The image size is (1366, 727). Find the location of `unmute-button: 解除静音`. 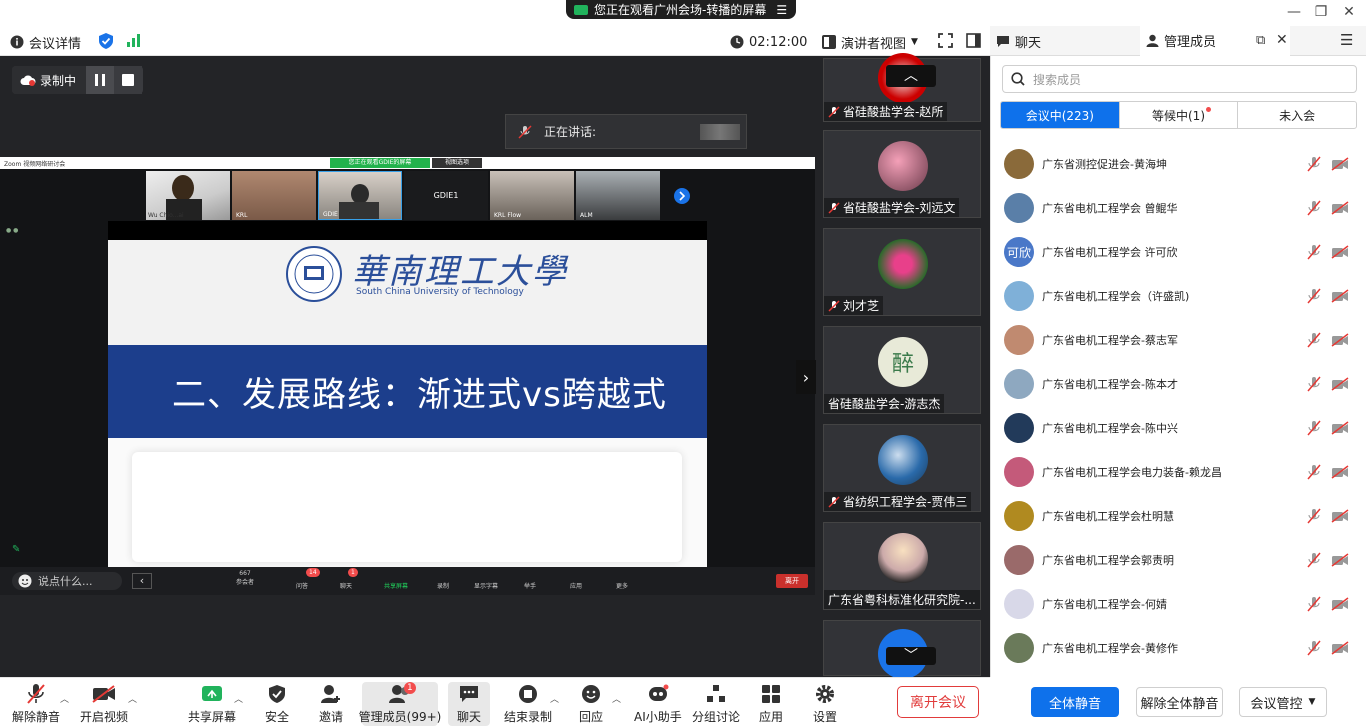

unmute-button: 解除静音 is located at coordinates (36, 704).